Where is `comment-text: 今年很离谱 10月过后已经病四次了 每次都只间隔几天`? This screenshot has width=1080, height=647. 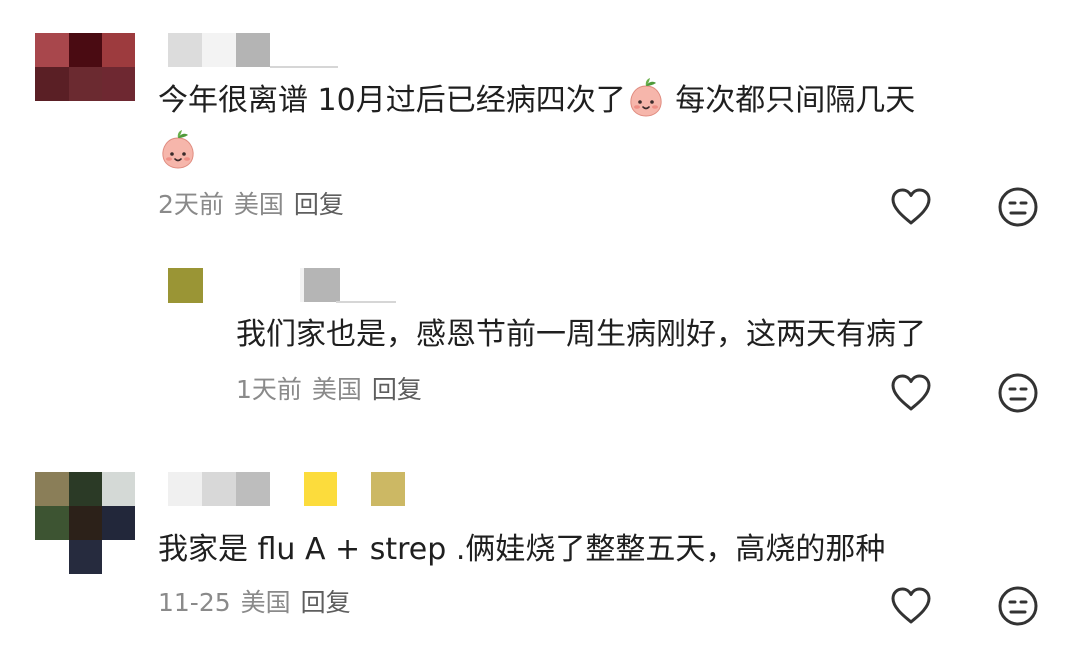
comment-text: 今年很离谱 10月过后已经病四次了 每次都只间隔几天 is located at coordinates (536, 98).